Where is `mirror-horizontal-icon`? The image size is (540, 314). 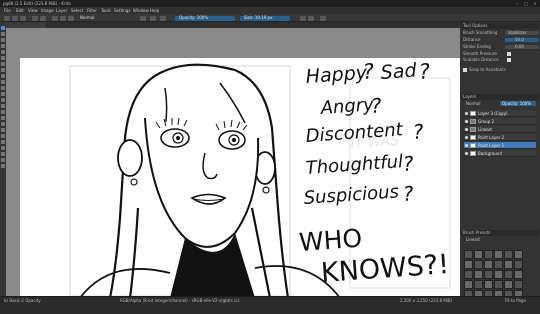 mirror-horizontal-icon is located at coordinates (303, 18).